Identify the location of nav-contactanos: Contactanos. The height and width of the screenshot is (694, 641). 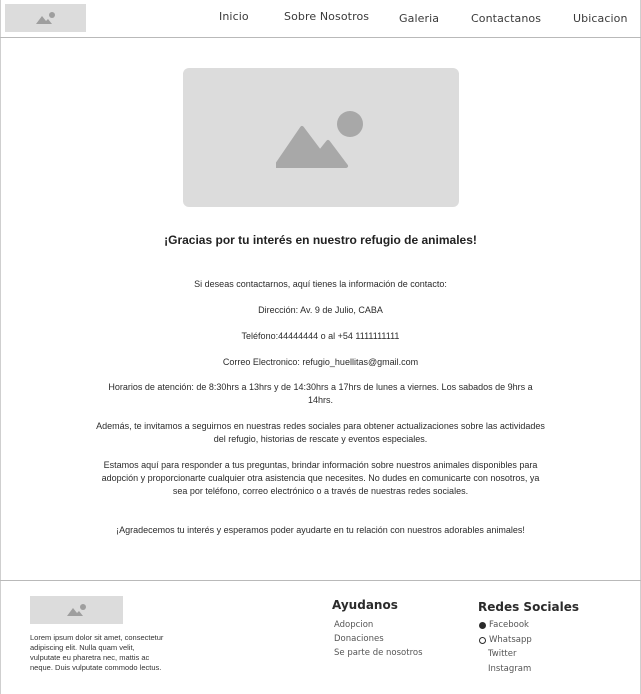
(506, 18).